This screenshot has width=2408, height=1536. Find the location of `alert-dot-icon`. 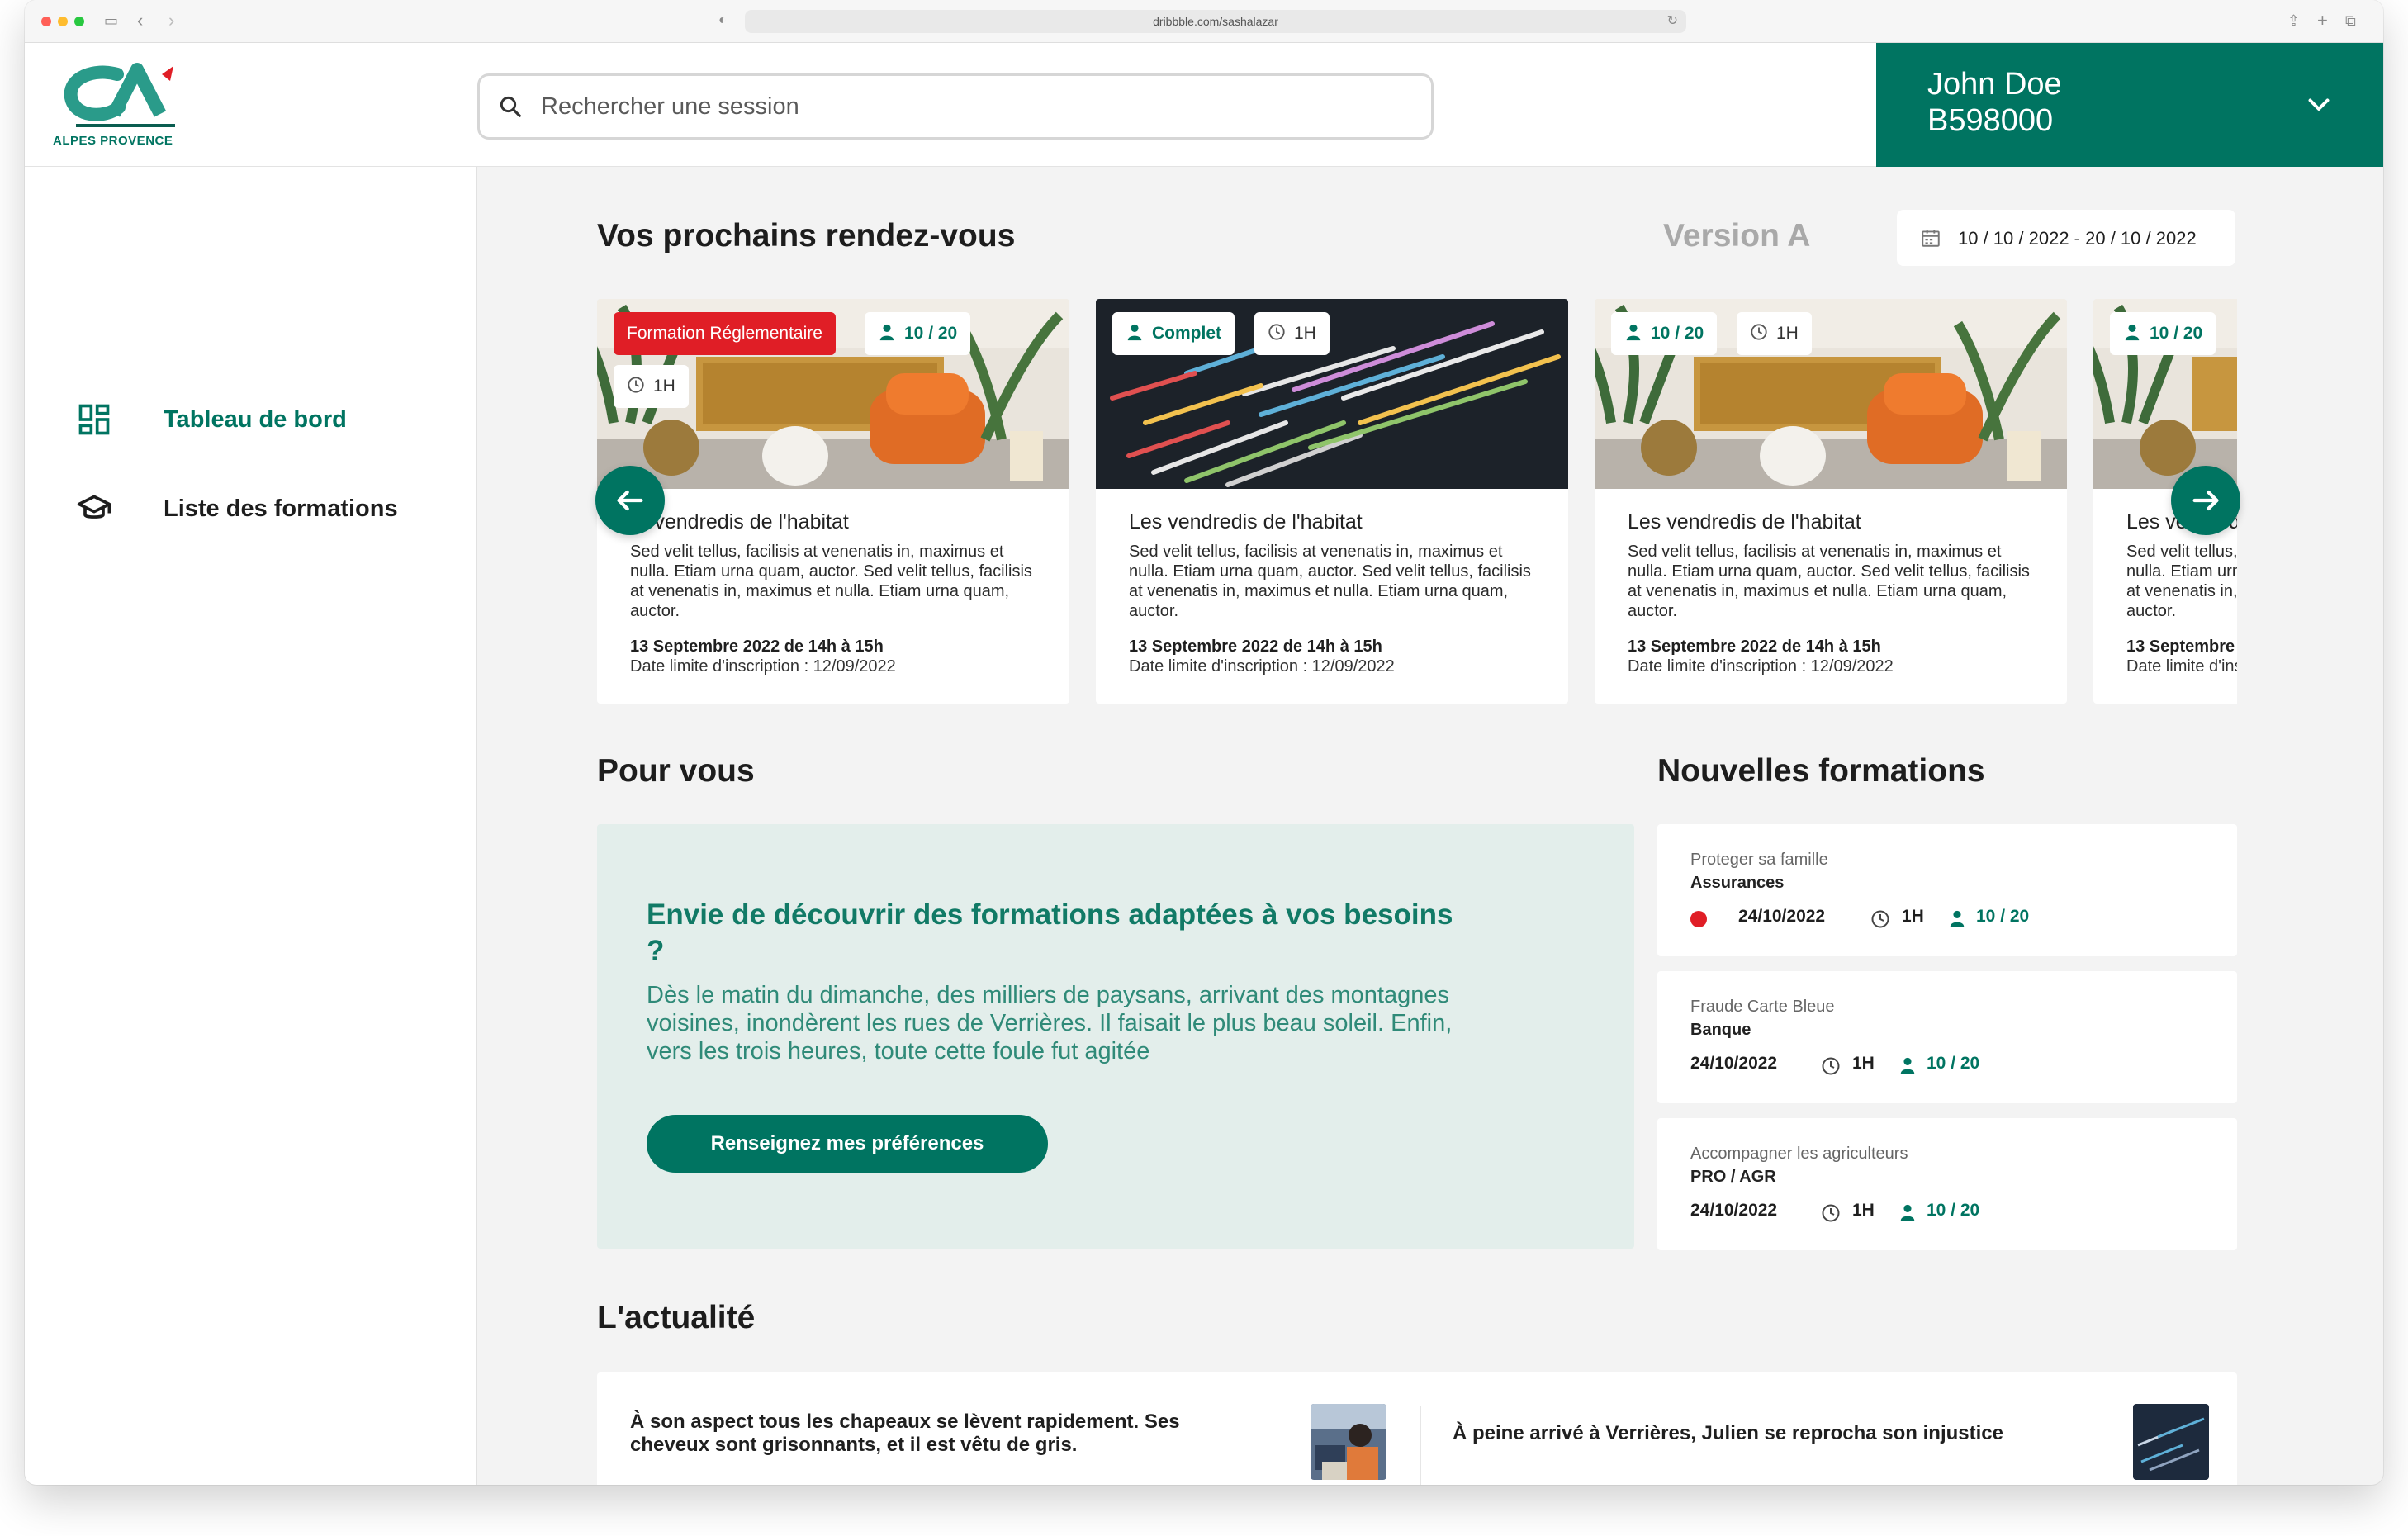

alert-dot-icon is located at coordinates (1698, 919).